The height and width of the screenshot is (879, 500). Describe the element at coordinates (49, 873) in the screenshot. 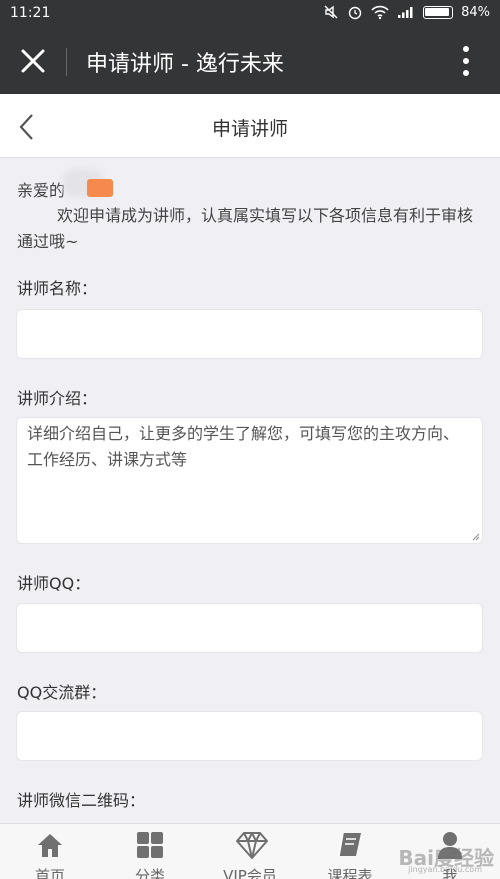

I see `tab-label: 首页` at that location.